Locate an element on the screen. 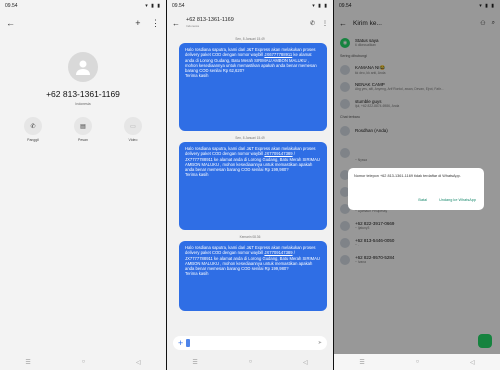 Image resolution: width=500 pixels, height=370 pixels. message-button: ▤ Pesan is located at coordinates (83, 129).